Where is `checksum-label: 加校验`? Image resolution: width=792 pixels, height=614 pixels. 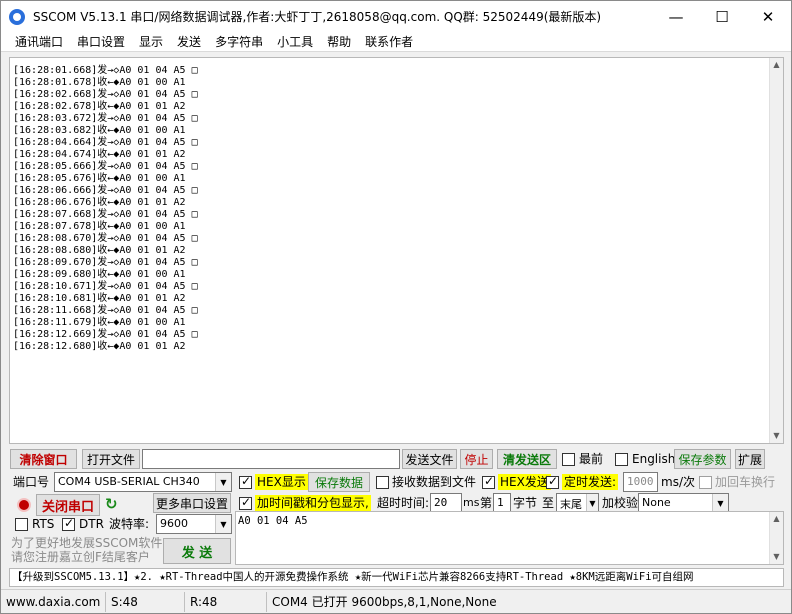 checksum-label: 加校验 is located at coordinates (620, 503).